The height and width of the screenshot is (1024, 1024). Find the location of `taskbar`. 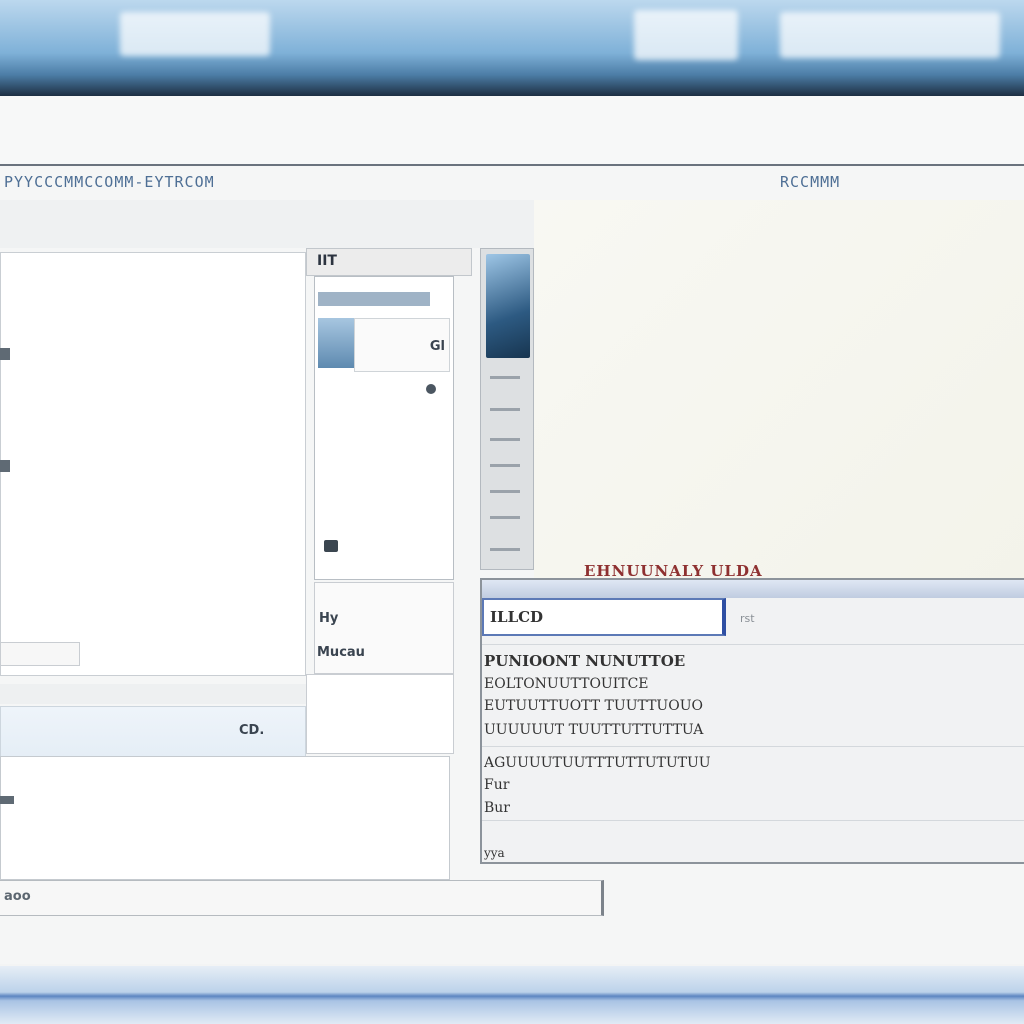

taskbar is located at coordinates (512, 995).